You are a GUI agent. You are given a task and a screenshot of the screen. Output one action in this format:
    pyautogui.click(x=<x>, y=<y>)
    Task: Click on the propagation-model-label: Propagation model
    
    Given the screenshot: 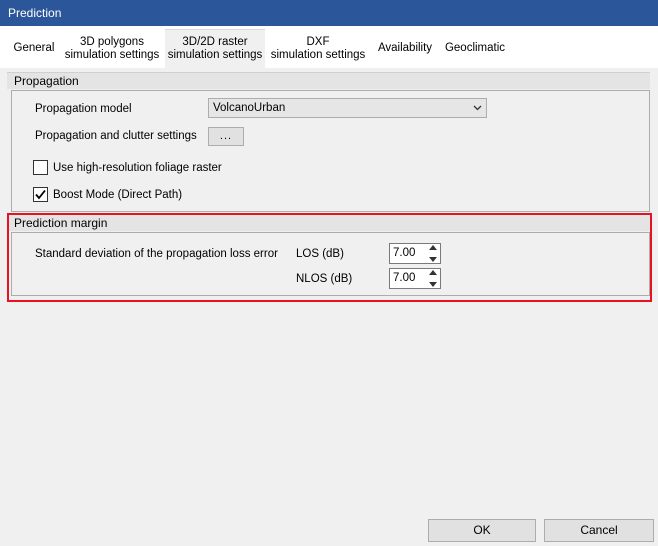 What is the action you would take?
    pyautogui.click(x=83, y=109)
    